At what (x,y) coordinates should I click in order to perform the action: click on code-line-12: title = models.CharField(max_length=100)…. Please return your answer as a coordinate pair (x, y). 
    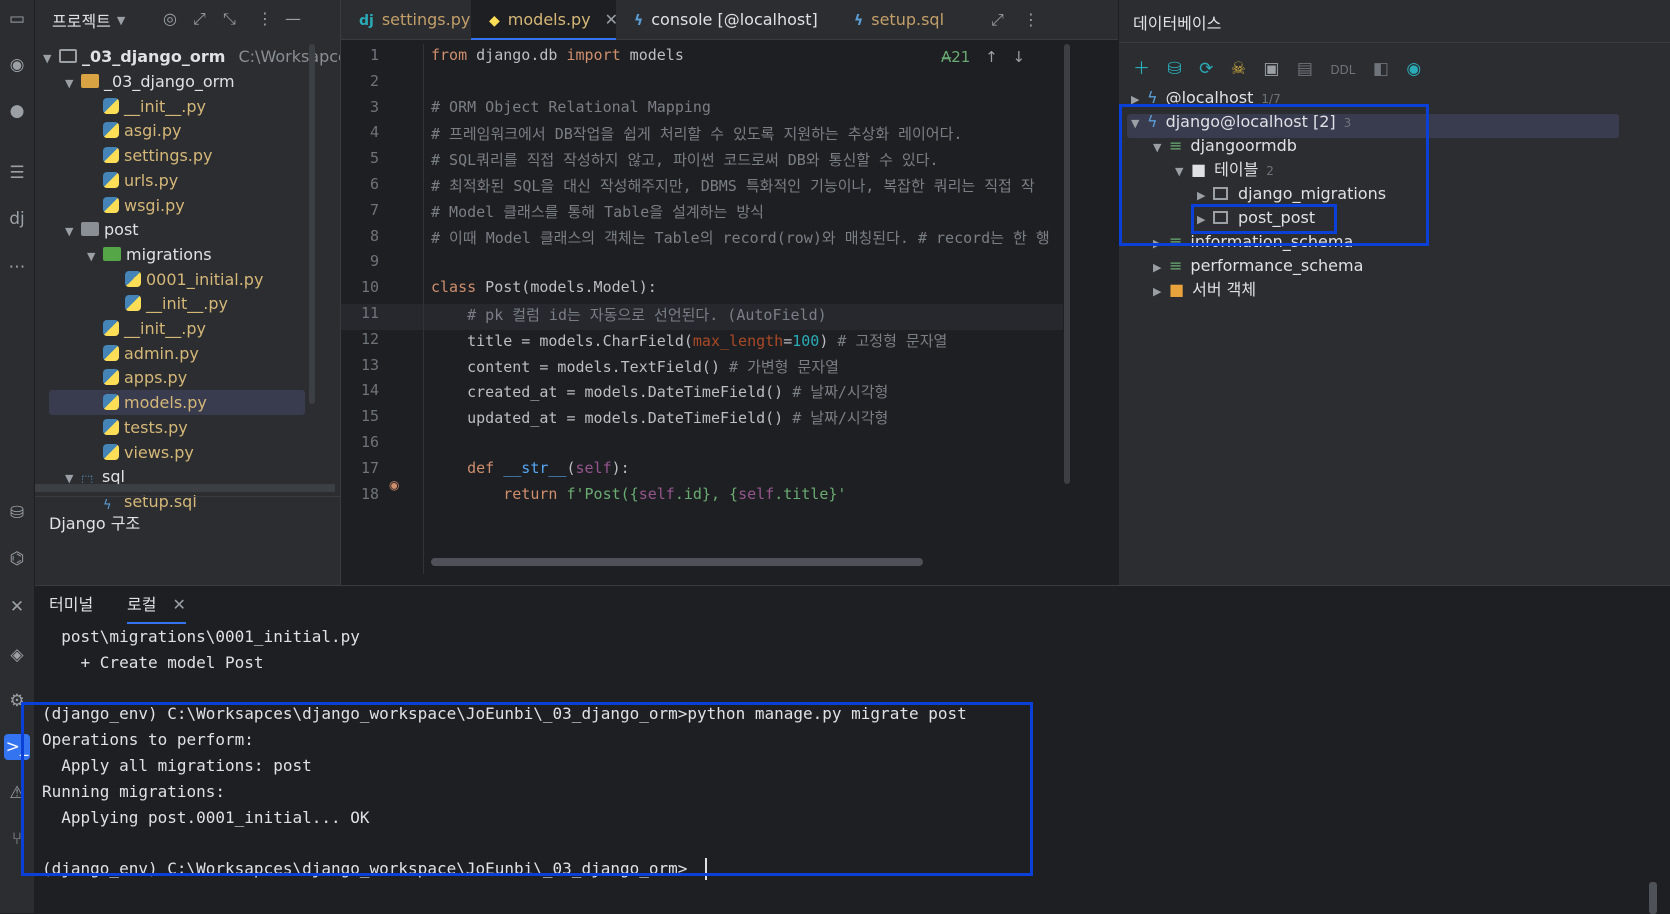
    Looking at the image, I should click on (689, 340).